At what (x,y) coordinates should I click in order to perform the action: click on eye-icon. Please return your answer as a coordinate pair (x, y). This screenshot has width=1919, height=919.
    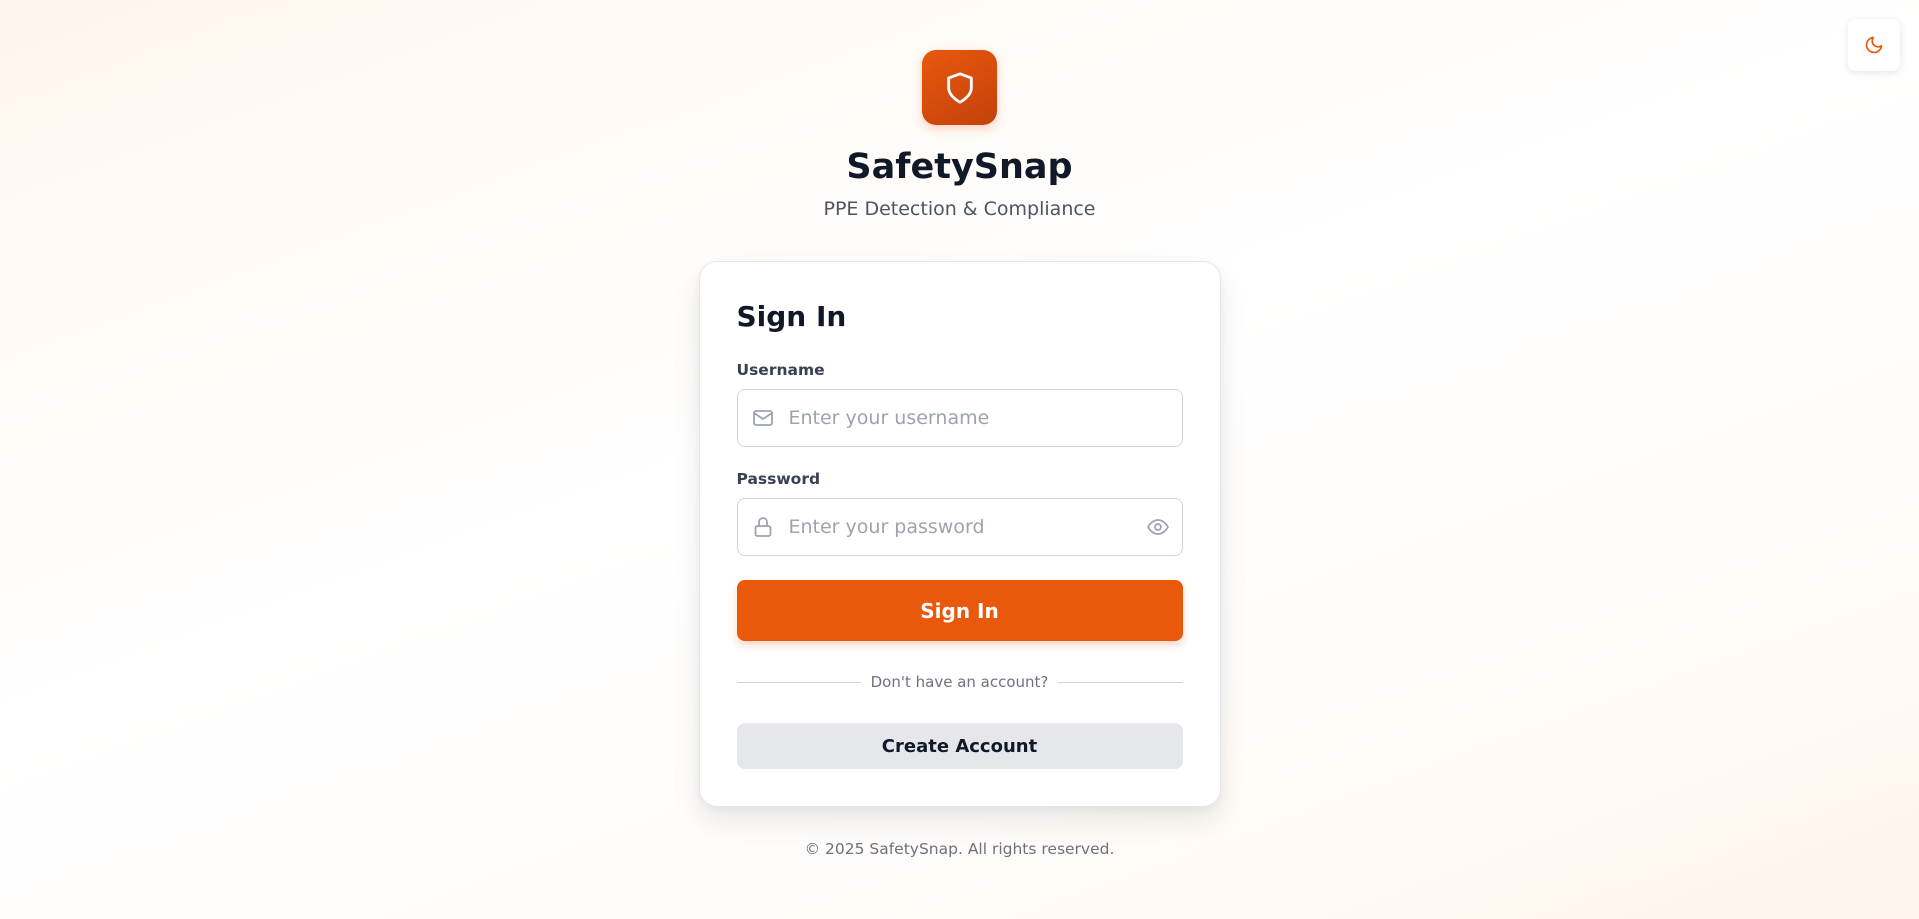
    Looking at the image, I should click on (1158, 527).